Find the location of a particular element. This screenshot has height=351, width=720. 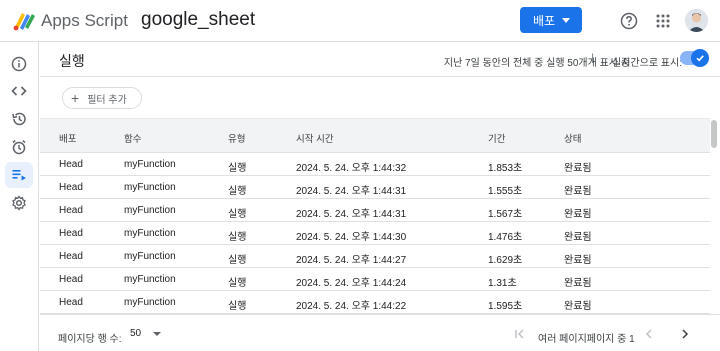

pagination-bar: 페이지당 행 수: 50 여러 페이지페이지 중 1 is located at coordinates (380, 332).